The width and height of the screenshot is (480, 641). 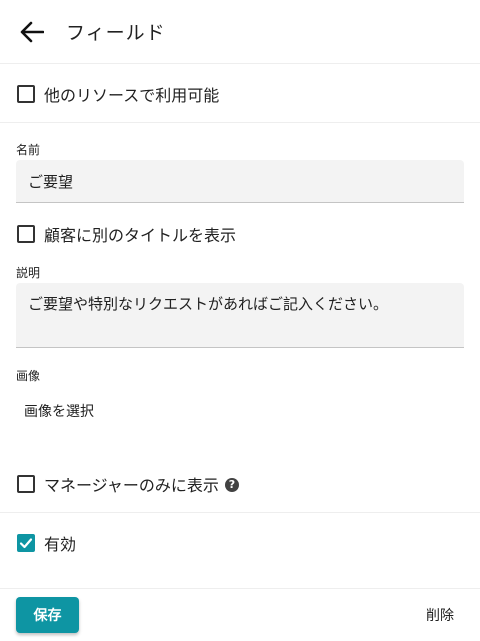 I want to click on arrow-left-icon, so click(x=32, y=32).